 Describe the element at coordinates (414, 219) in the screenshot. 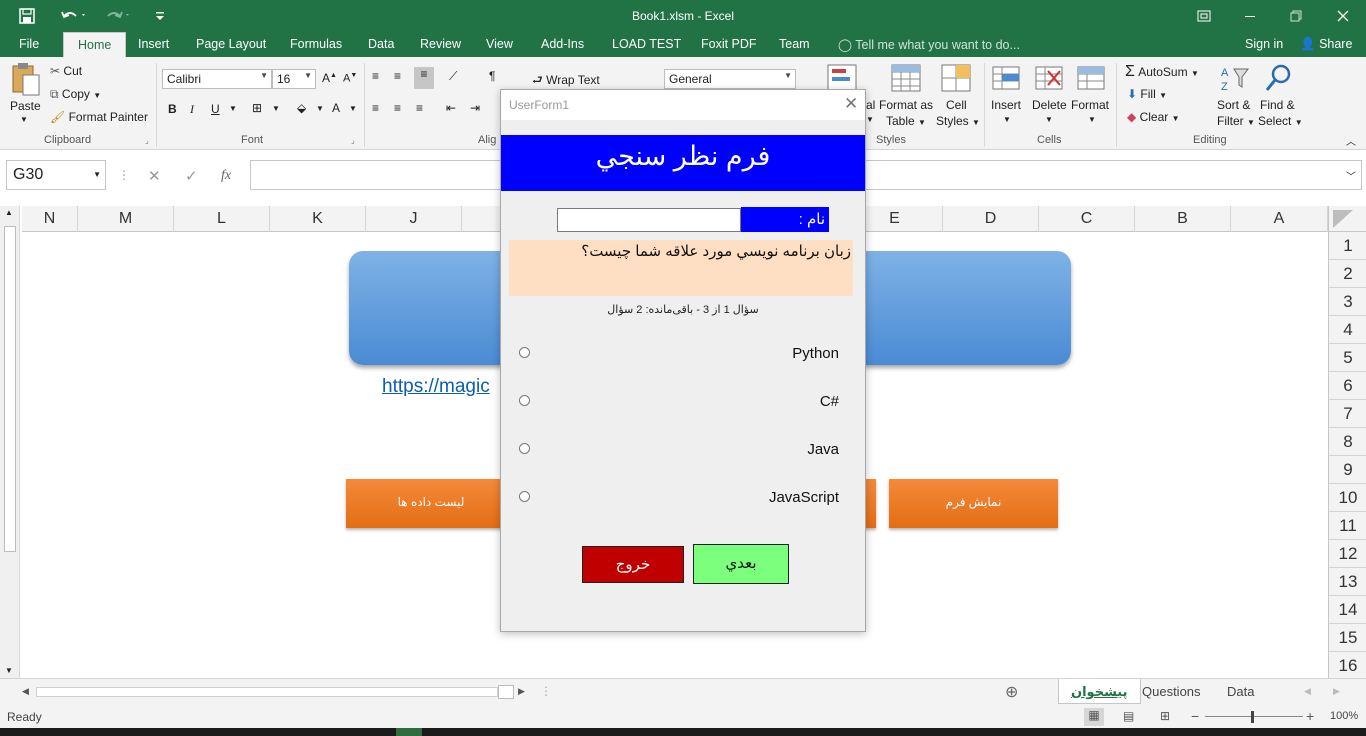

I see `column-header: J` at that location.